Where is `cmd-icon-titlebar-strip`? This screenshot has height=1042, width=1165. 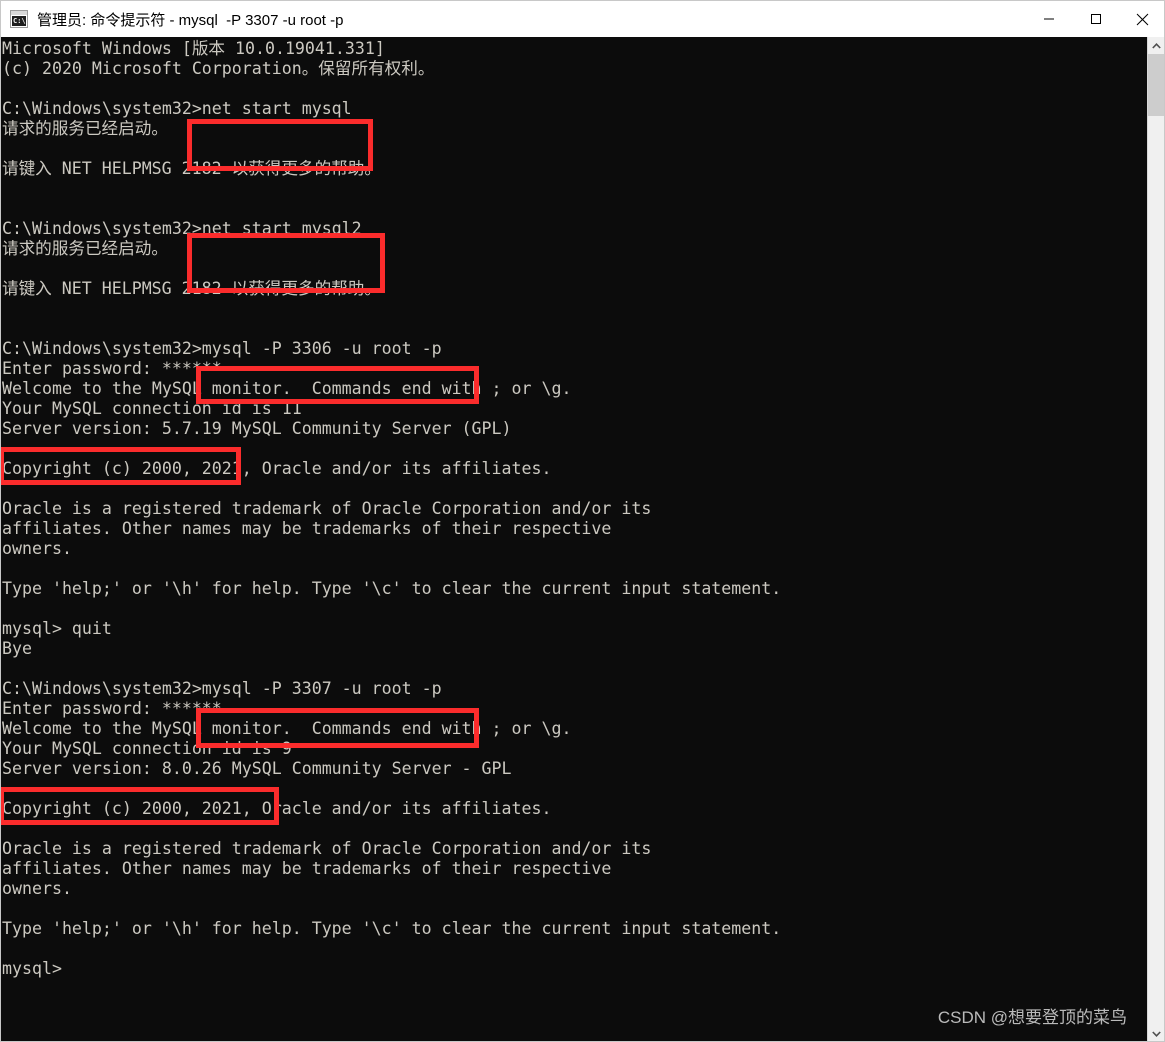
cmd-icon-titlebar-strip is located at coordinates (19, 13).